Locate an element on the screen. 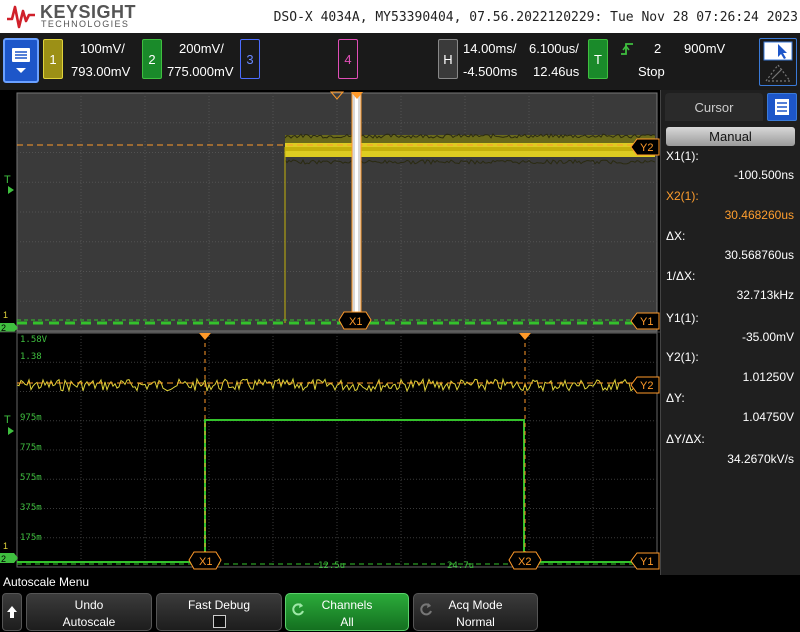 The image size is (800, 632). list-icon is located at coordinates (782, 107).